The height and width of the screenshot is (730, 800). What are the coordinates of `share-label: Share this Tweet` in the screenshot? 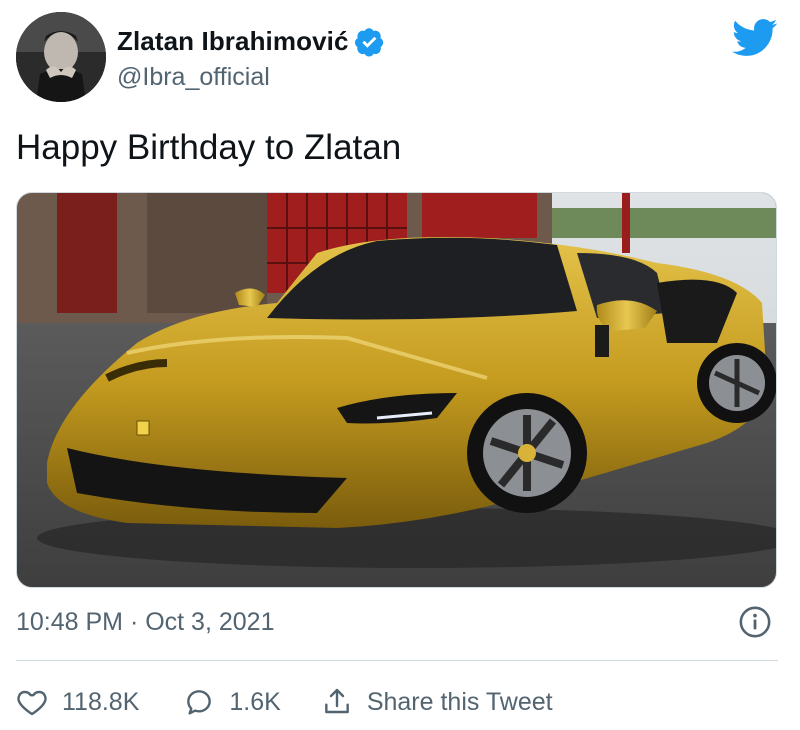 It's located at (459, 701).